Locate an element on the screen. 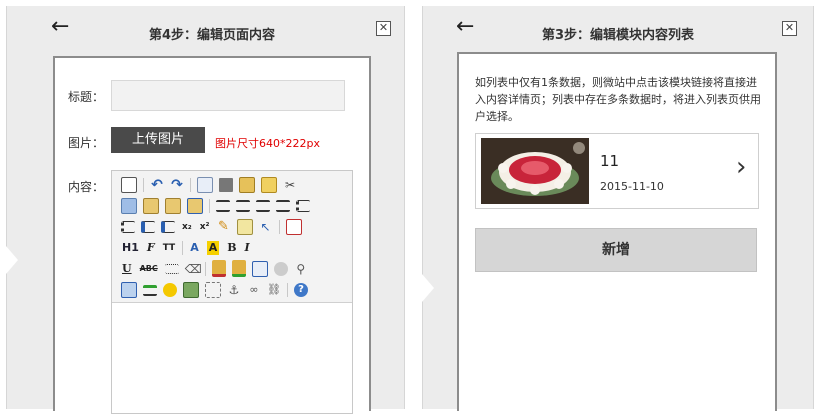  unordered-list-icon is located at coordinates (128, 226).